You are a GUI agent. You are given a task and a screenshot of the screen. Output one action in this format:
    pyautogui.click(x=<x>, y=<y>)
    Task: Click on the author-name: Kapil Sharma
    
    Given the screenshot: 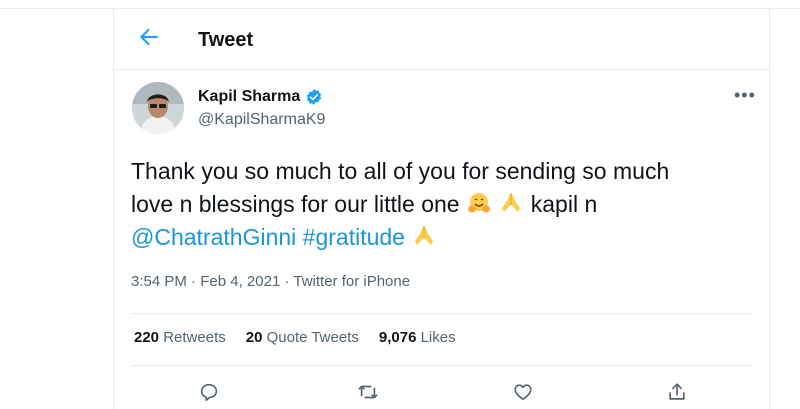 What is the action you would take?
    pyautogui.click(x=249, y=97)
    